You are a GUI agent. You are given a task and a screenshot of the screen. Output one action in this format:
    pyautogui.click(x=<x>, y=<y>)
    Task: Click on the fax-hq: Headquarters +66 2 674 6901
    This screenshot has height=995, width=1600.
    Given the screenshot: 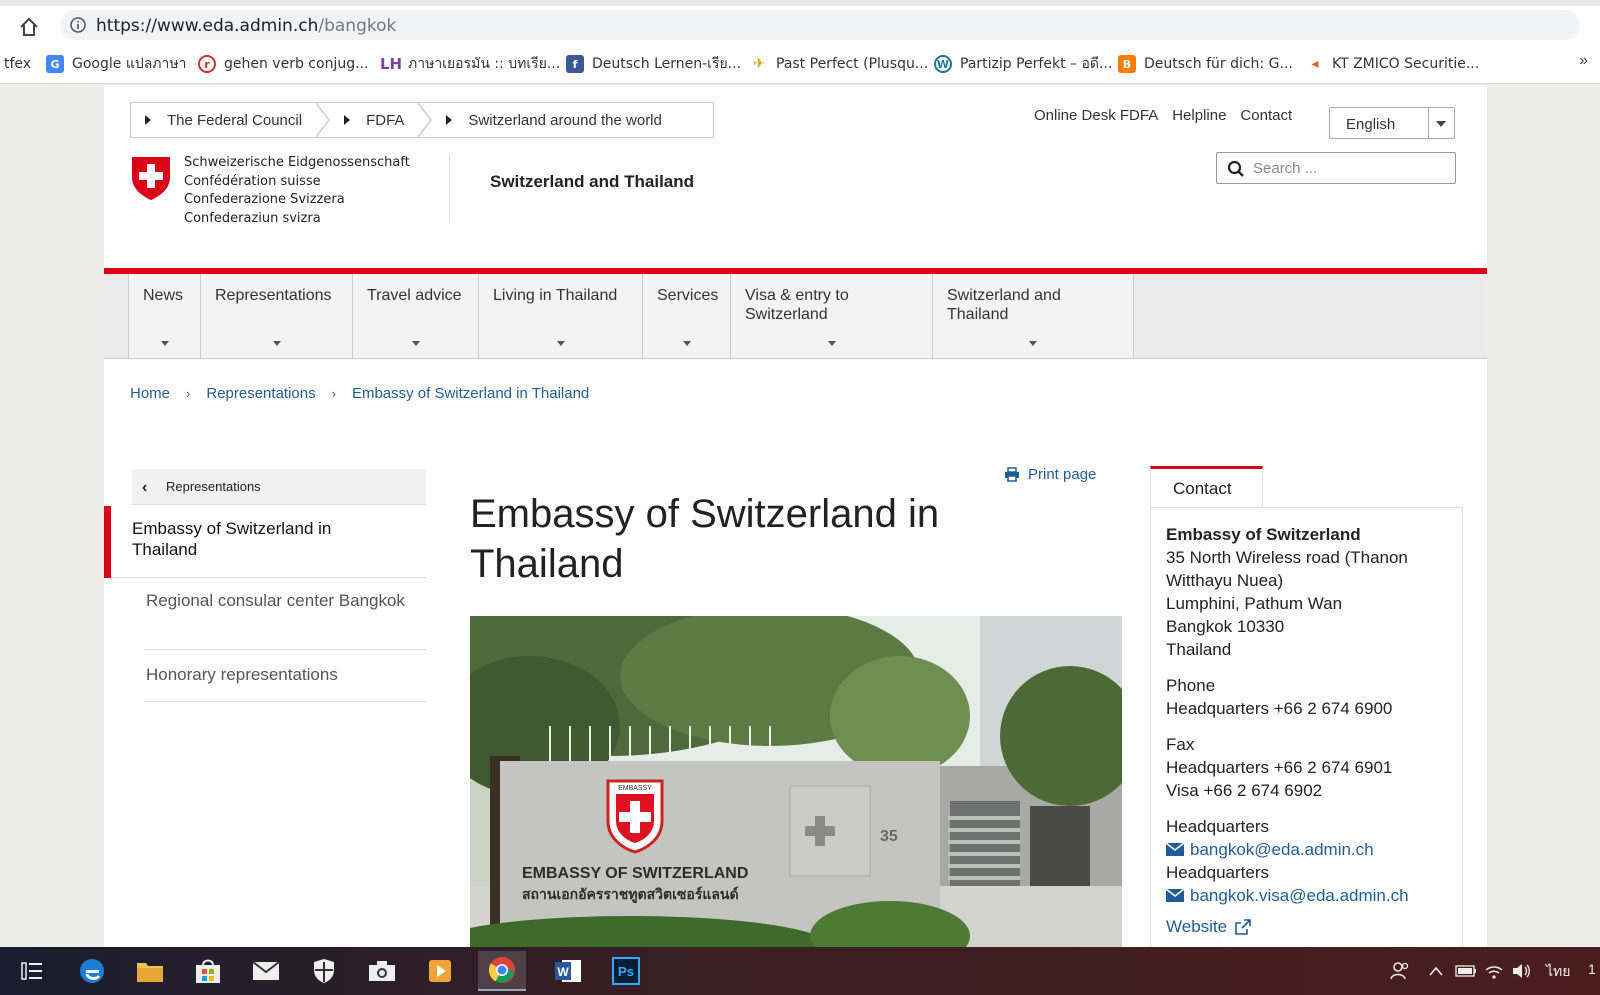 What is the action you would take?
    pyautogui.click(x=1279, y=767)
    